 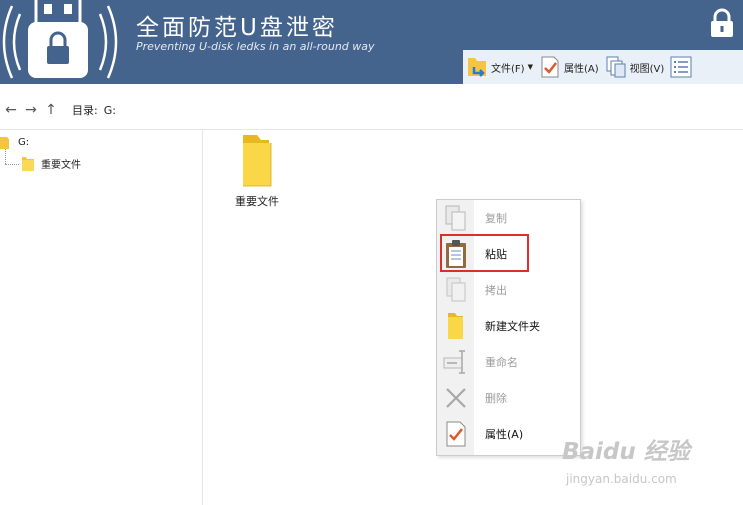 I want to click on forward-arrow-icon: →, so click(x=31, y=110).